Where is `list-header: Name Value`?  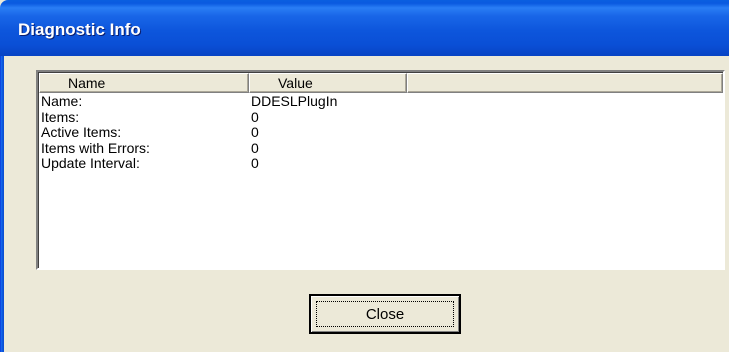
list-header: Name Value is located at coordinates (381, 83).